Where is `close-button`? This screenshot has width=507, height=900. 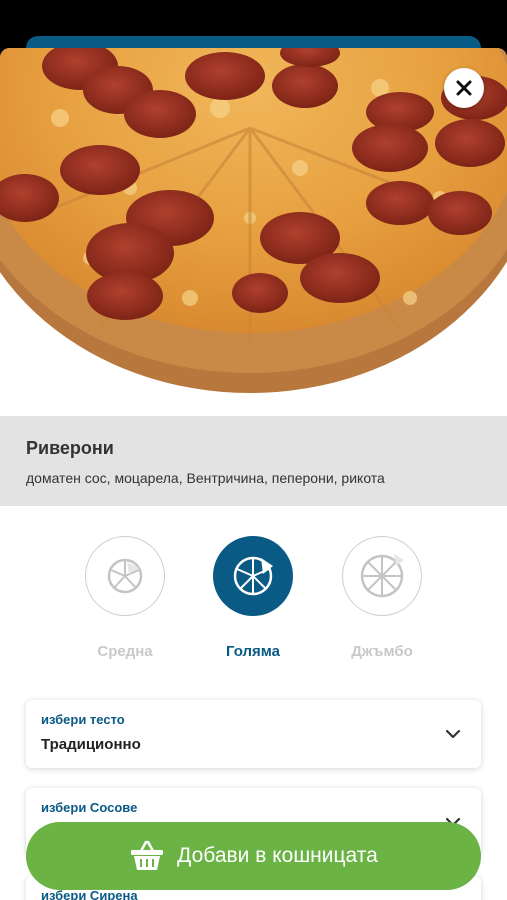
close-button is located at coordinates (464, 88).